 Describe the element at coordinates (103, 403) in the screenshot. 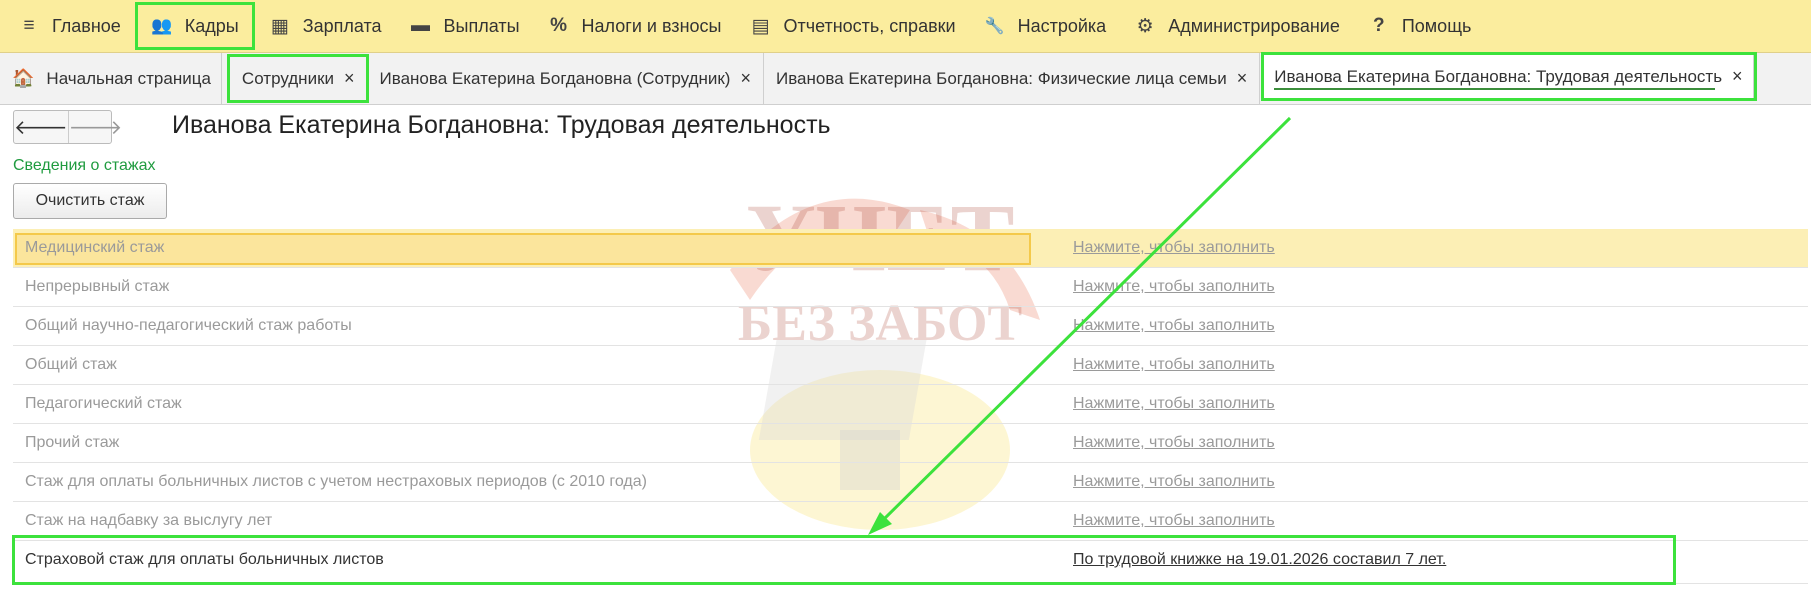

I see `experience-type: Педагогический стаж` at that location.